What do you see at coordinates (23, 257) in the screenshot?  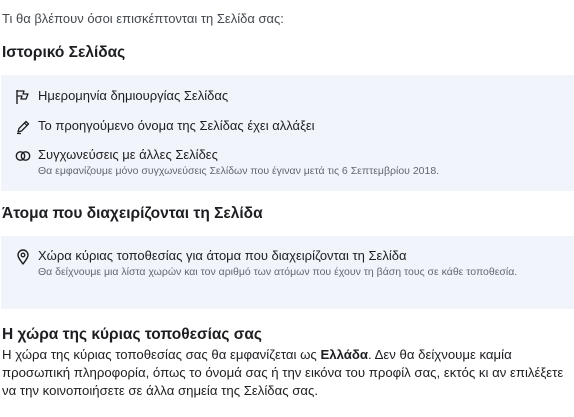 I see `location-pin-icon` at bounding box center [23, 257].